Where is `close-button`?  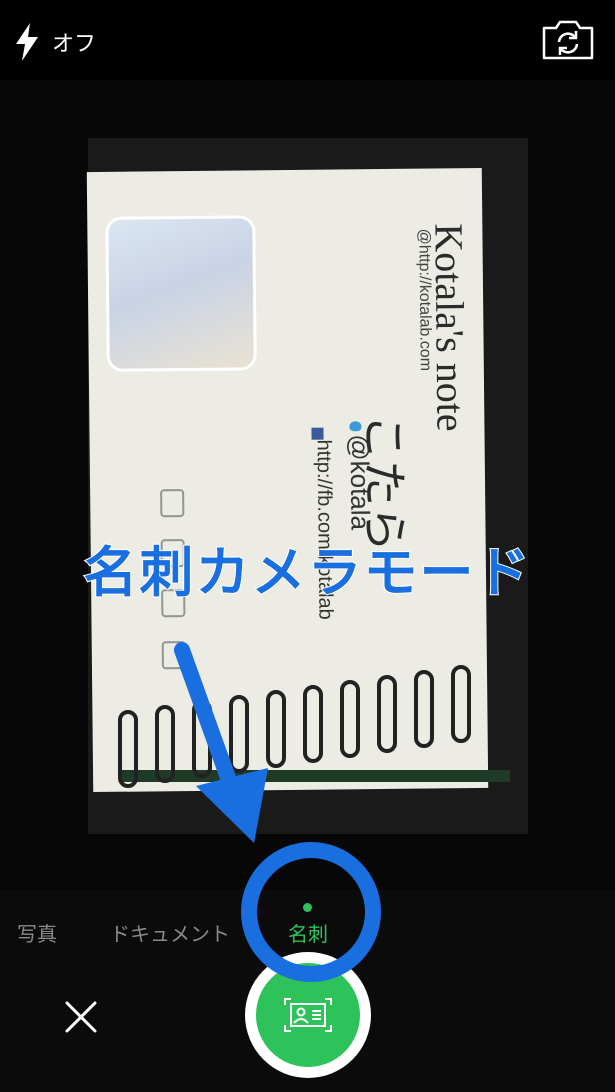
close-button is located at coordinates (81, 1017).